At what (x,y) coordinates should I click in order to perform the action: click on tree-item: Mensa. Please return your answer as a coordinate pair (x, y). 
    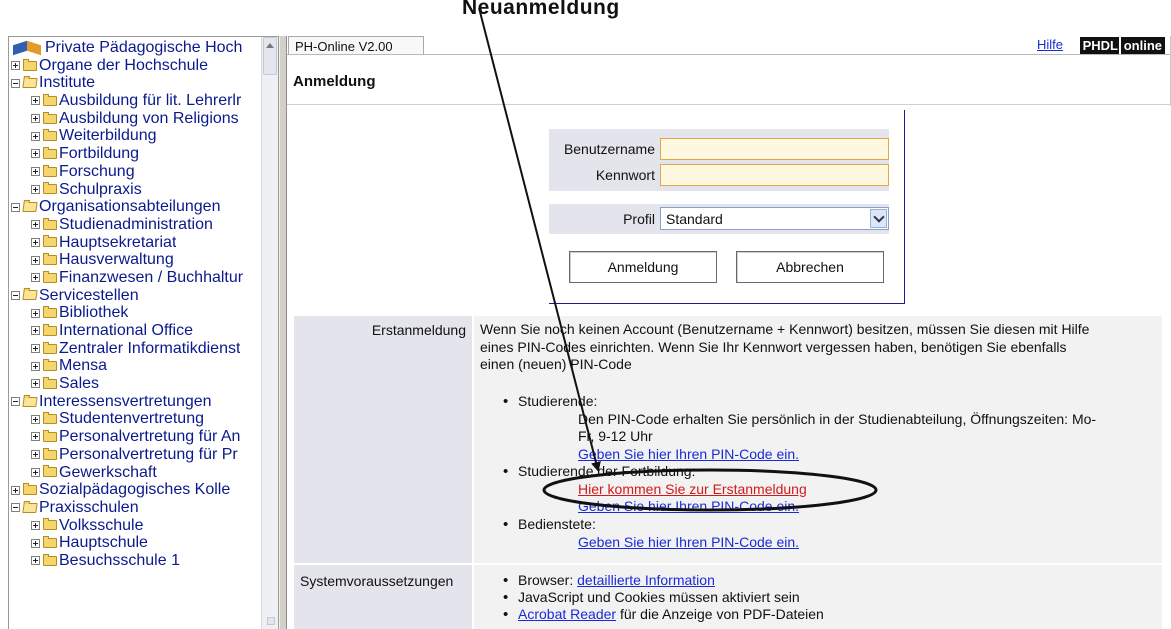
    Looking at the image, I should click on (135, 366).